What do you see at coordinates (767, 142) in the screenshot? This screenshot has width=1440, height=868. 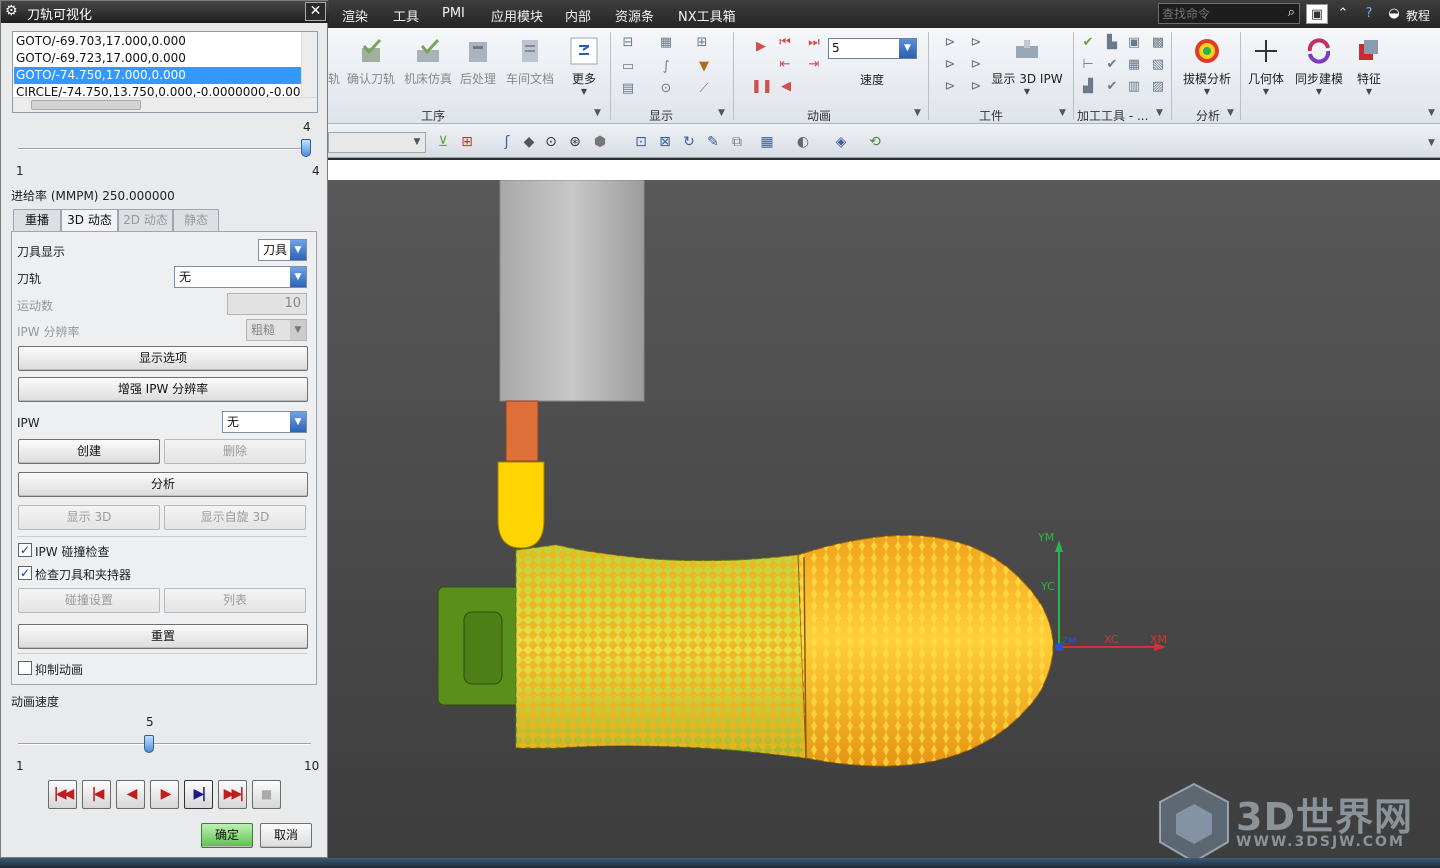 I see `view-layout-icon: ▦` at bounding box center [767, 142].